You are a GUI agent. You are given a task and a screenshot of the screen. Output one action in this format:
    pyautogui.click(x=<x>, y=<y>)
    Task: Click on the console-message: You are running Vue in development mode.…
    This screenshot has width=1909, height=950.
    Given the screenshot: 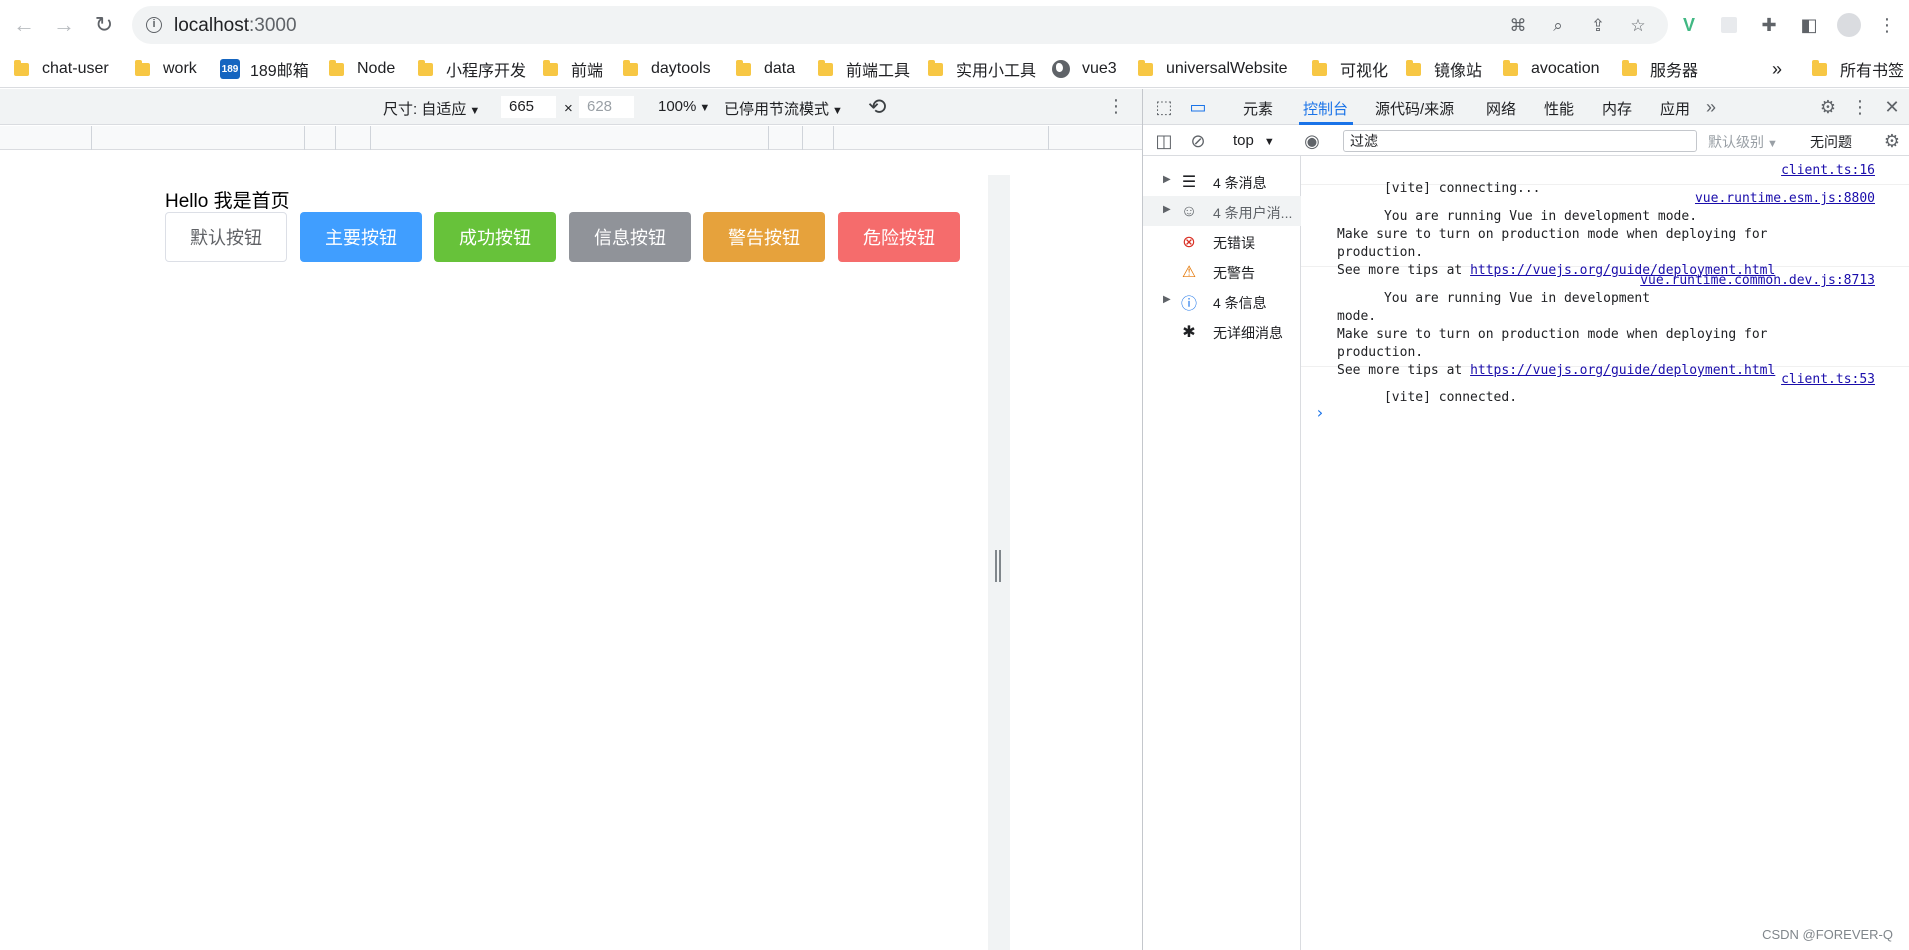 What is the action you would take?
    pyautogui.click(x=1605, y=232)
    